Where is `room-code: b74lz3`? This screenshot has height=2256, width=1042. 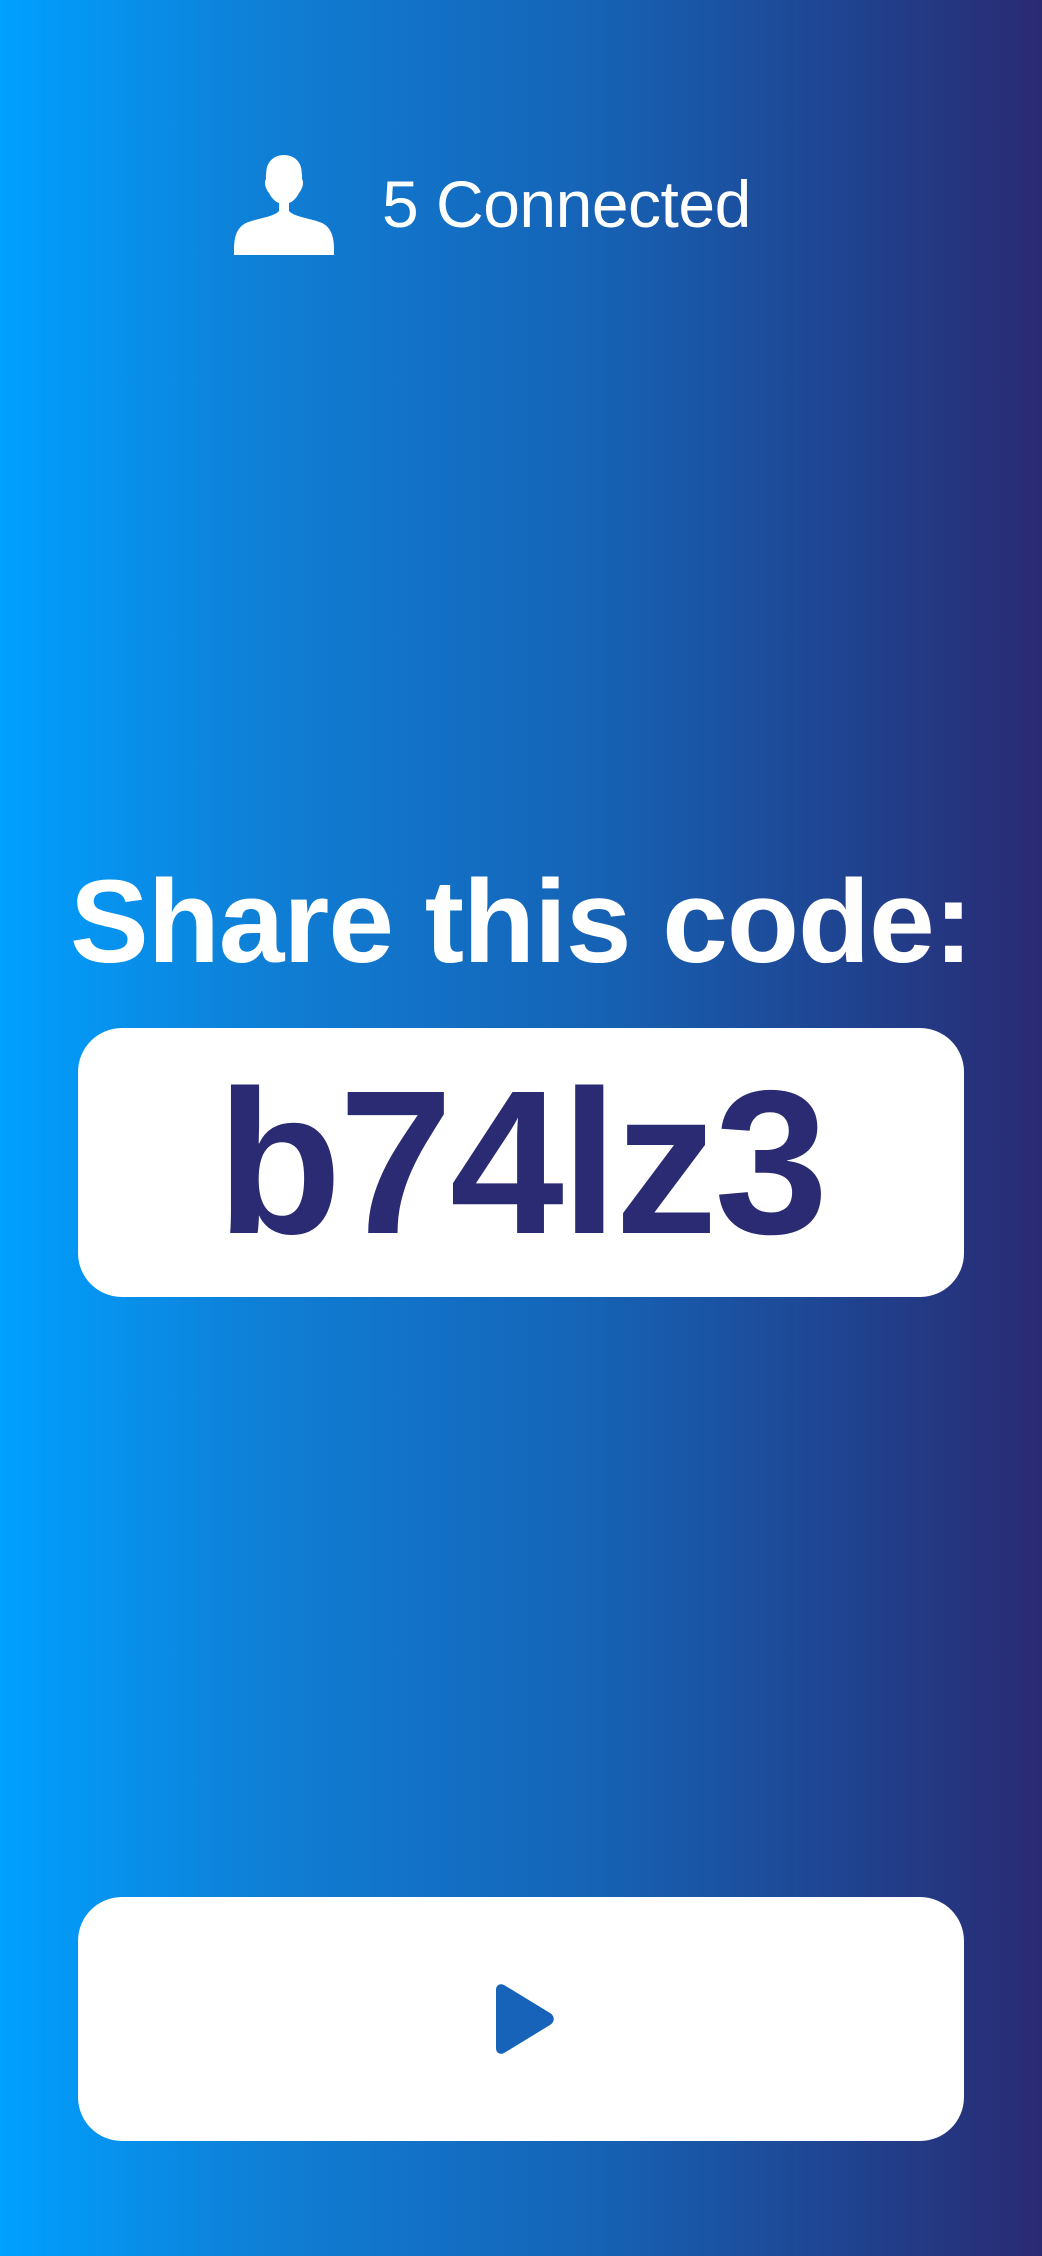
room-code: b74lz3 is located at coordinates (522, 1162).